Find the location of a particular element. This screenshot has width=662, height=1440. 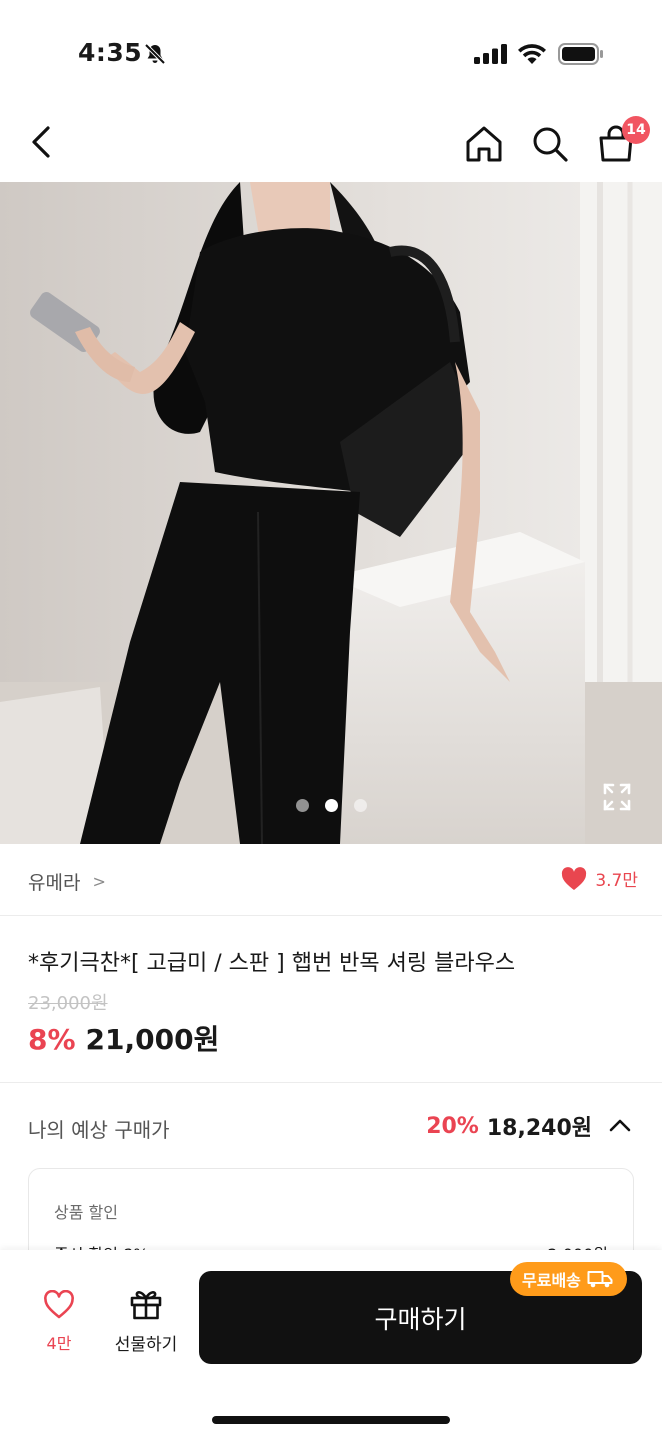

expected-price: 18,240원 is located at coordinates (539, 1128).